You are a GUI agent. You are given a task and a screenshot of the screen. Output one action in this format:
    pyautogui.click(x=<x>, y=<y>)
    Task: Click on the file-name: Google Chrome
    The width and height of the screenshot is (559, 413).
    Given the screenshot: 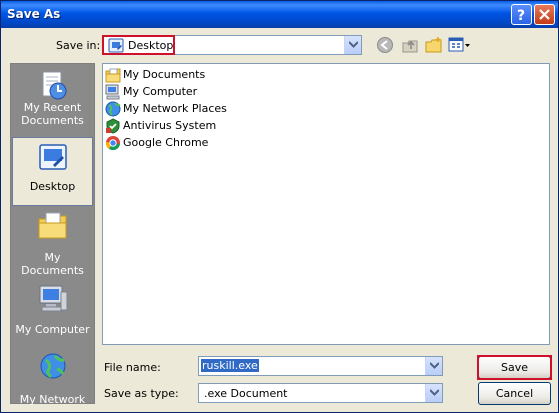 What is the action you would take?
    pyautogui.click(x=166, y=142)
    